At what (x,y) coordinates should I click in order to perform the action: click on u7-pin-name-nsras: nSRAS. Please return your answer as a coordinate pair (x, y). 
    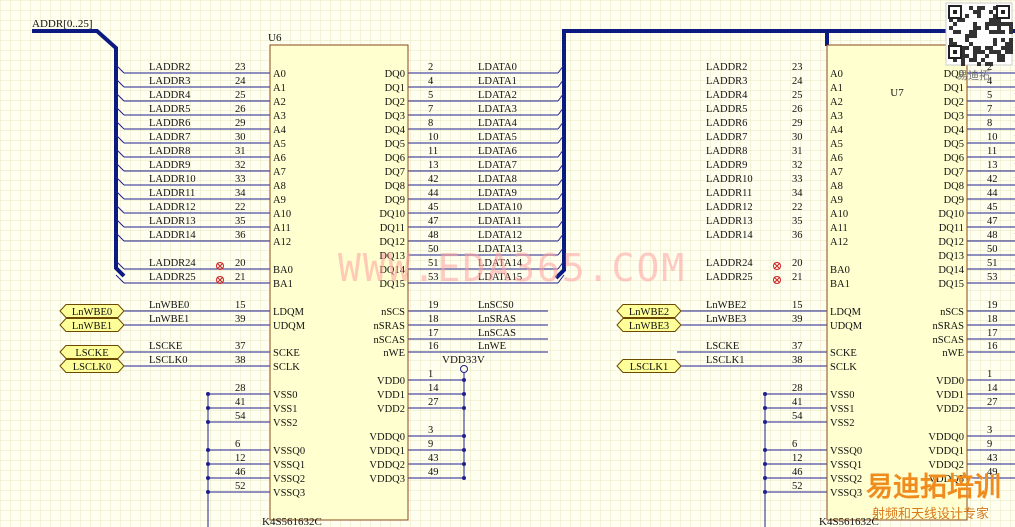
    Looking at the image, I should click on (948, 326).